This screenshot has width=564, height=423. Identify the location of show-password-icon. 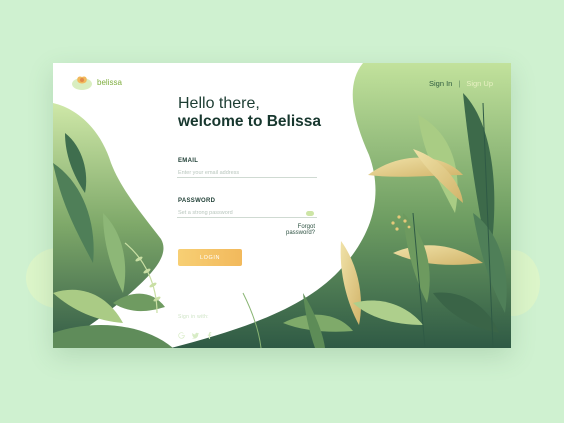
(310, 213).